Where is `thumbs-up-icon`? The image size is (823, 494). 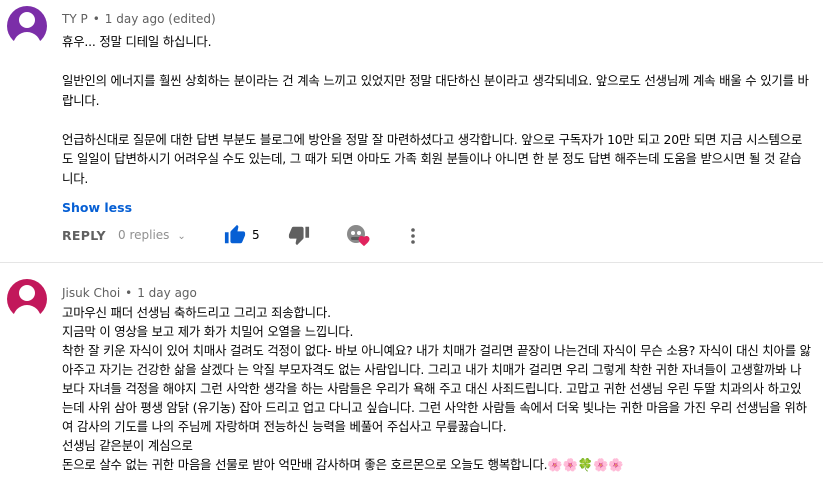
thumbs-up-icon is located at coordinates (235, 234).